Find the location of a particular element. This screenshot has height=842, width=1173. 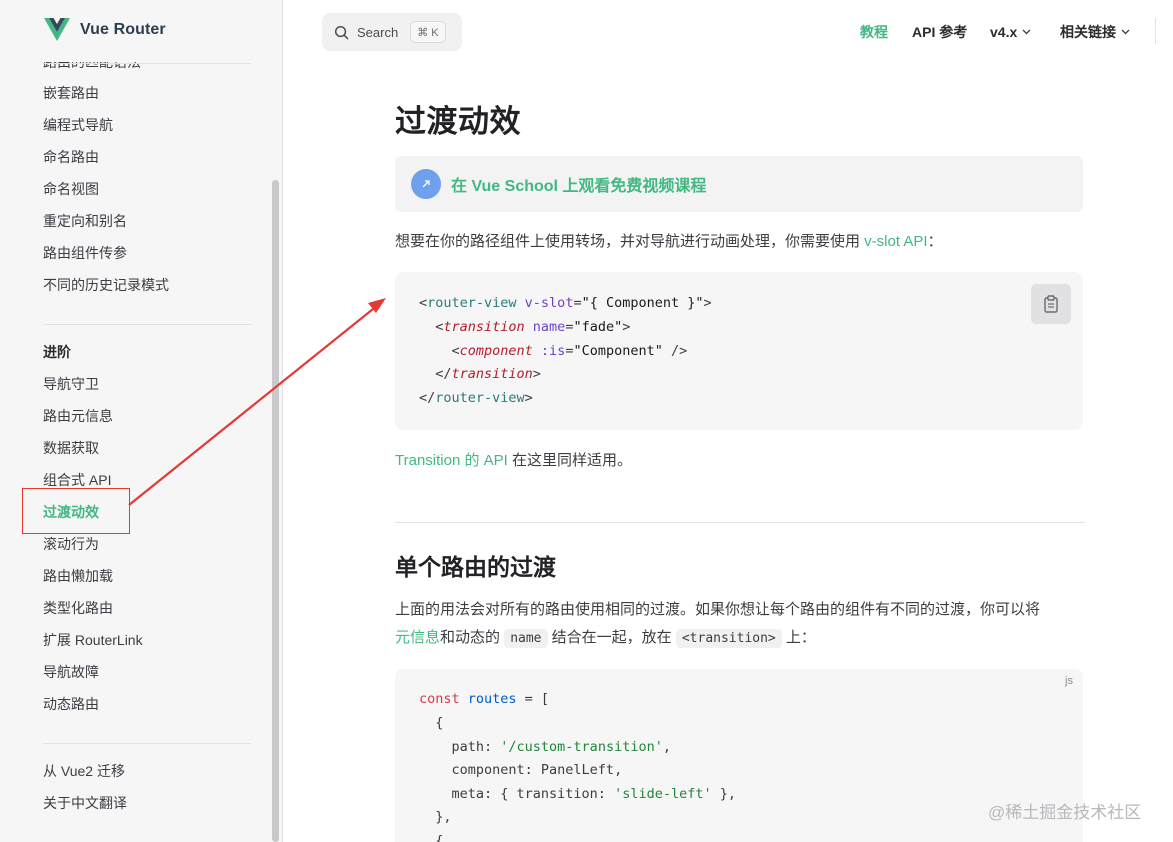

topbar-divider is located at coordinates (1155, 31).